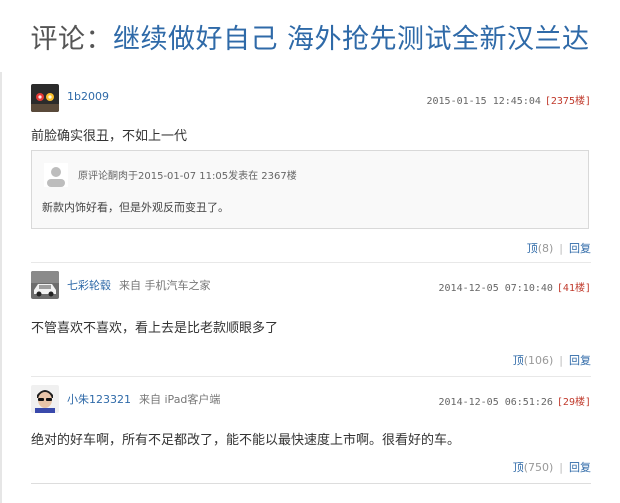 This screenshot has height=503, width=620. What do you see at coordinates (193, 399) in the screenshot?
I see `device-link: iPad客户端` at bounding box center [193, 399].